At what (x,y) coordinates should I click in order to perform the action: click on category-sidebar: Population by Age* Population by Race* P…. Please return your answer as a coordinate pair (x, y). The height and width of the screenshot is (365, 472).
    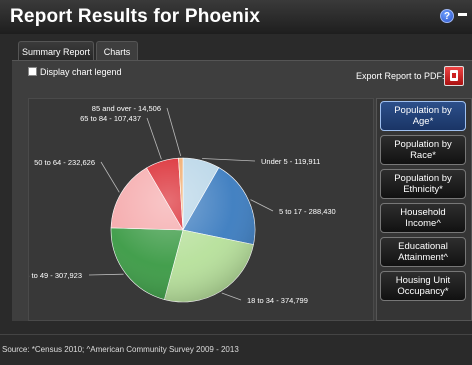
    Looking at the image, I should click on (424, 209).